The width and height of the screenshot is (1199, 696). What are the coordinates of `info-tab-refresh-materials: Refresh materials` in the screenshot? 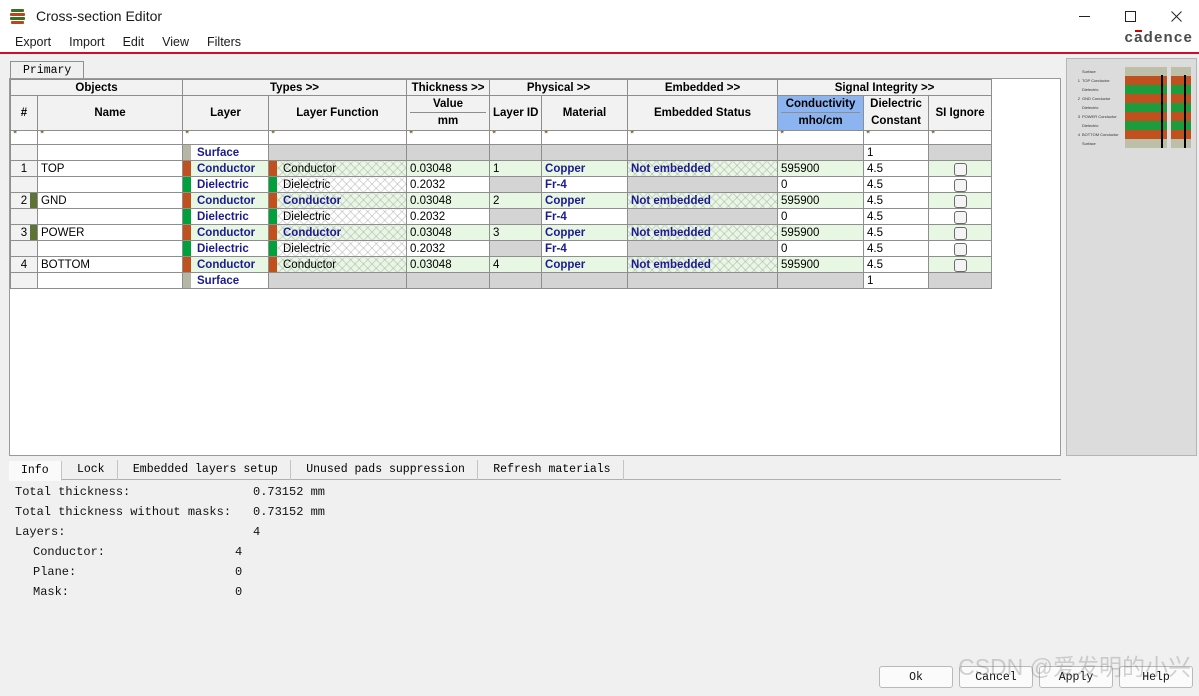 It's located at (552, 470).